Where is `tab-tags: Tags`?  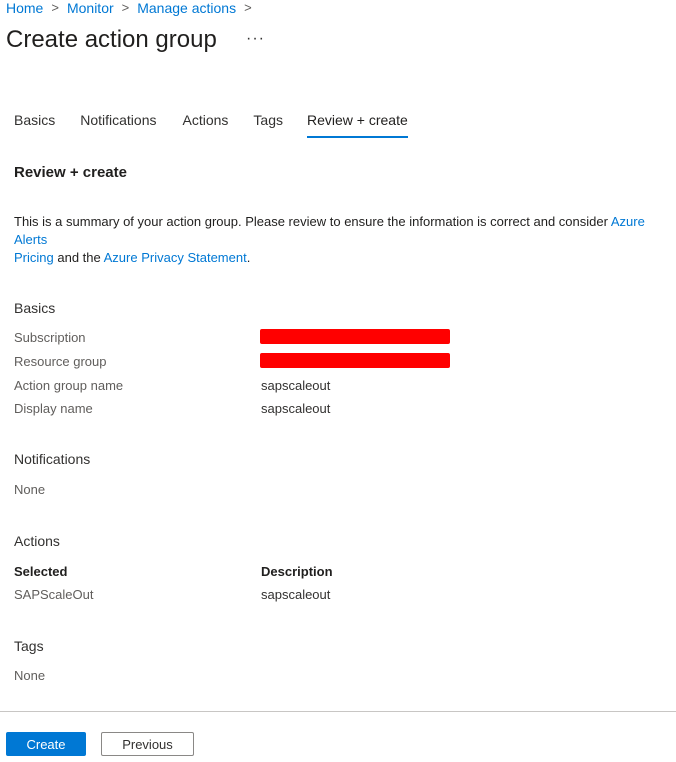 tab-tags: Tags is located at coordinates (268, 124).